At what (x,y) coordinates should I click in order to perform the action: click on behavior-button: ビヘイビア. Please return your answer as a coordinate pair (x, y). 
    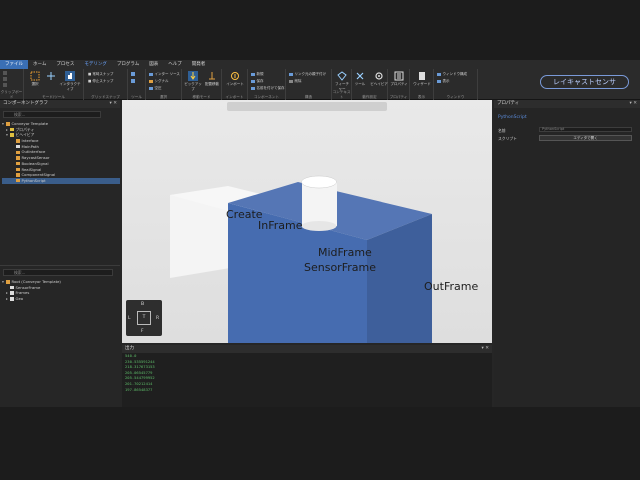
    Looking at the image, I should click on (379, 79).